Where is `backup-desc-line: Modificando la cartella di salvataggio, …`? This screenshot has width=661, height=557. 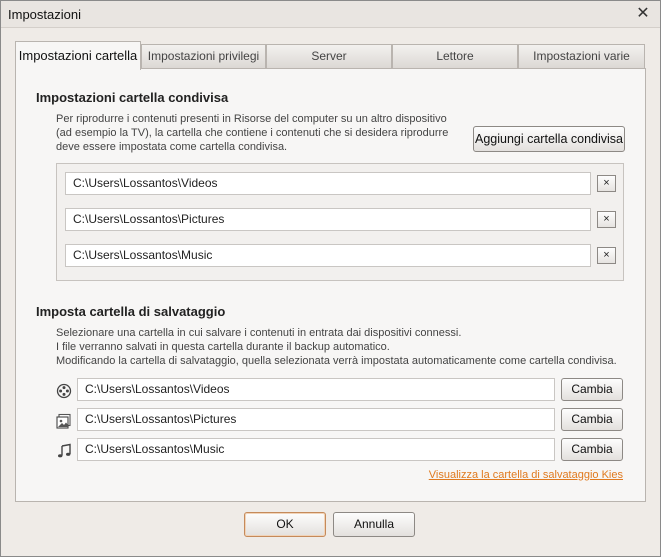
backup-desc-line: Modificando la cartella di salvataggio, … is located at coordinates (336, 361).